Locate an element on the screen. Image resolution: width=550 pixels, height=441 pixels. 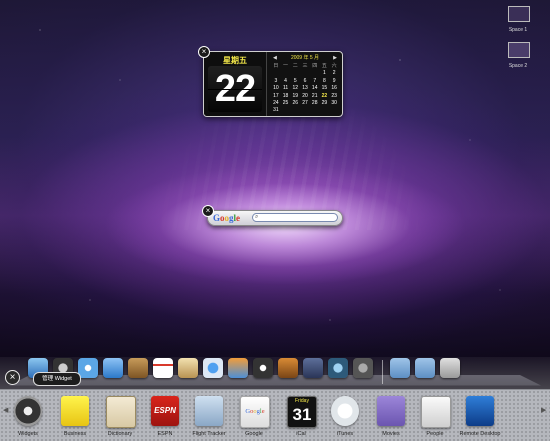
google-search-widget: Google ⌕ is located at coordinates (275, 218).